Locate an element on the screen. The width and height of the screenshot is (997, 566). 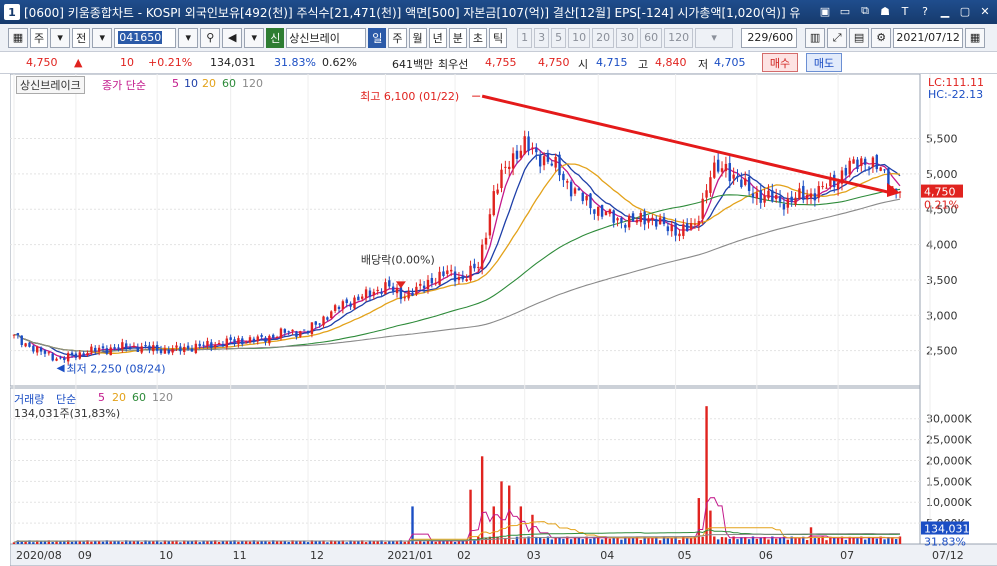
minute-option: 5 is located at coordinates (559, 37).